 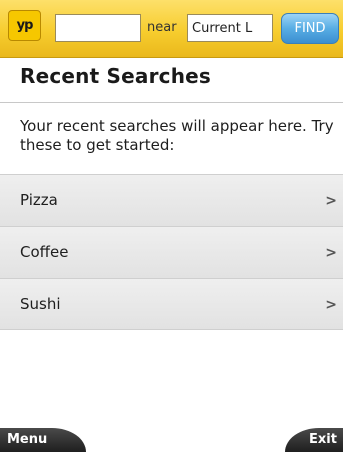 What do you see at coordinates (314, 440) in the screenshot?
I see `exit-softkey: Exit` at bounding box center [314, 440].